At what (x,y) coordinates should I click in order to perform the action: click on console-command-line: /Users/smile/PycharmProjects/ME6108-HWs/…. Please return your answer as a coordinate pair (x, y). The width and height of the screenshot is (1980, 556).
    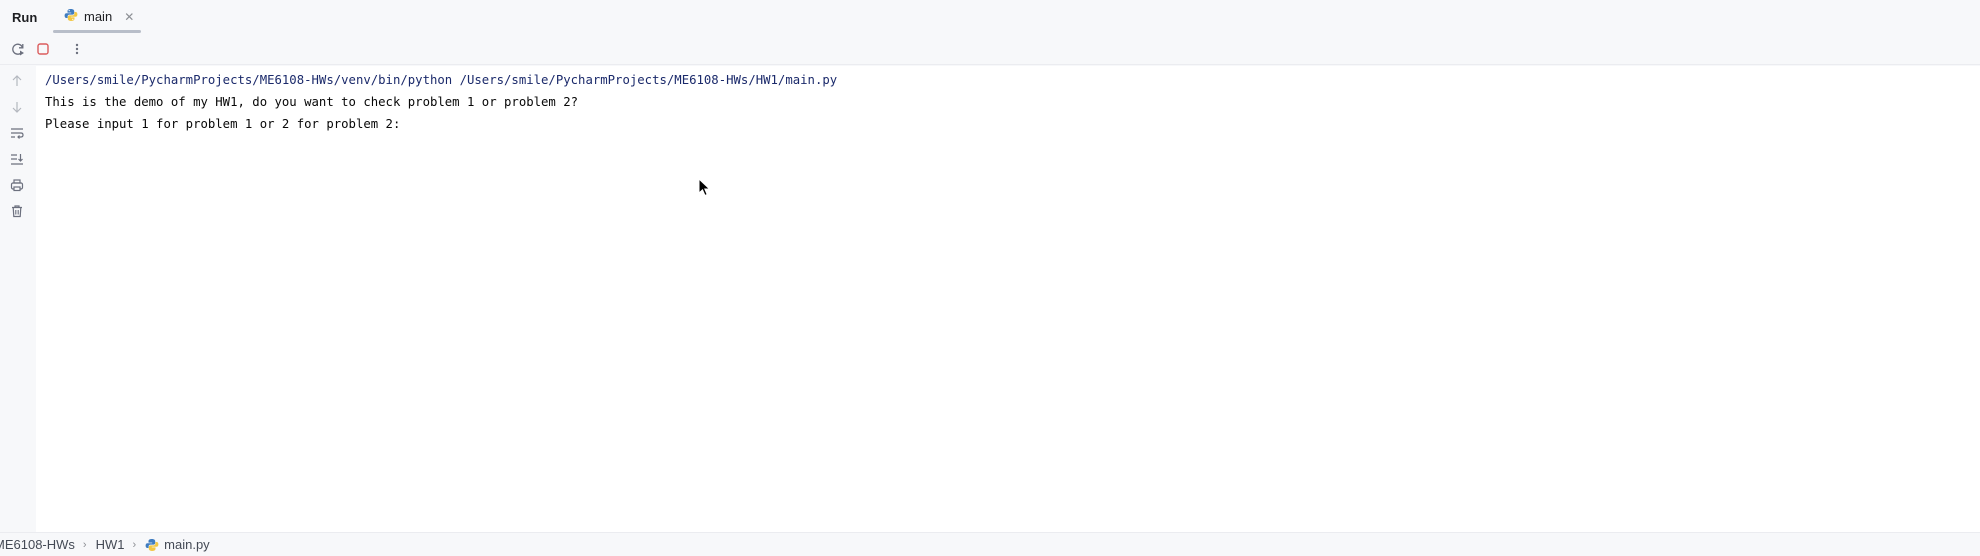
    Looking at the image, I should click on (441, 80).